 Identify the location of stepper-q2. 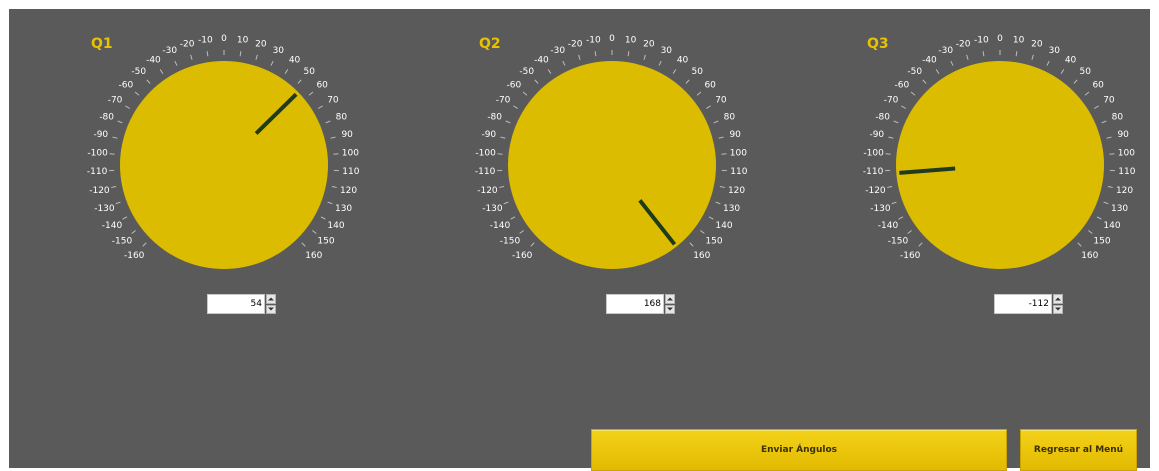
(670, 304).